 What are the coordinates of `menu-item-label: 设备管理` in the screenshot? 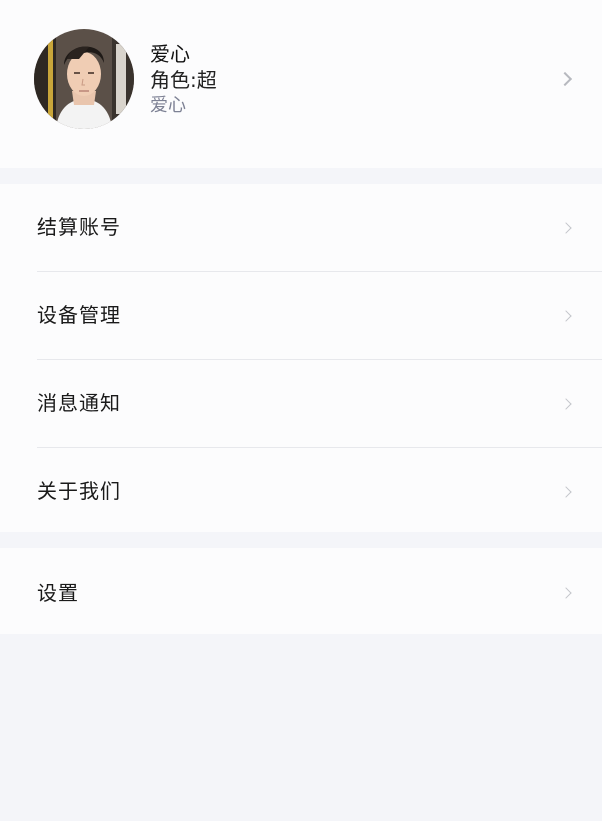 It's located at (79, 315).